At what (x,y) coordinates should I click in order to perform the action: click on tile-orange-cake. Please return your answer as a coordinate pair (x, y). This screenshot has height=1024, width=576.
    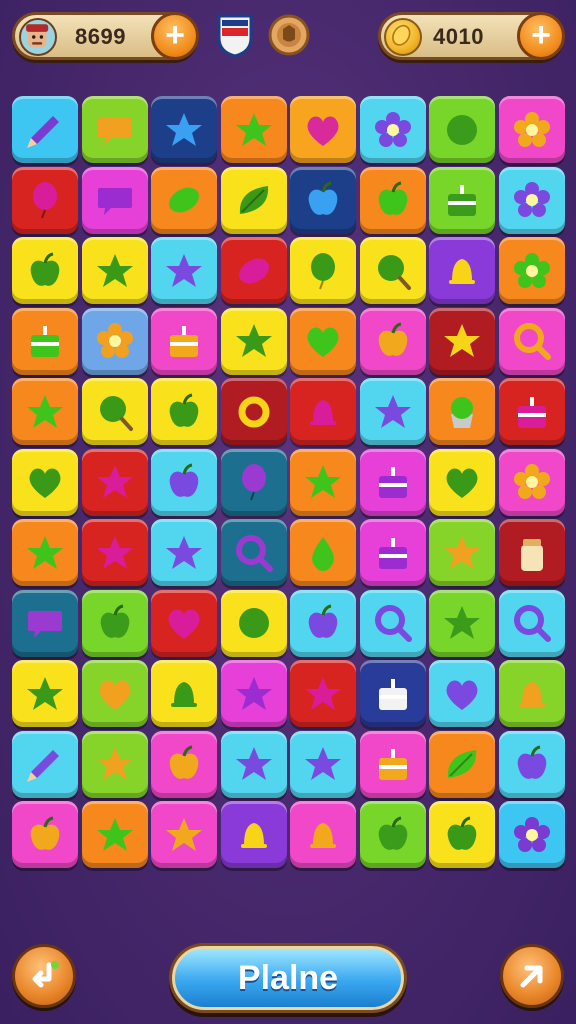
    Looking at the image, I should click on (45, 341).